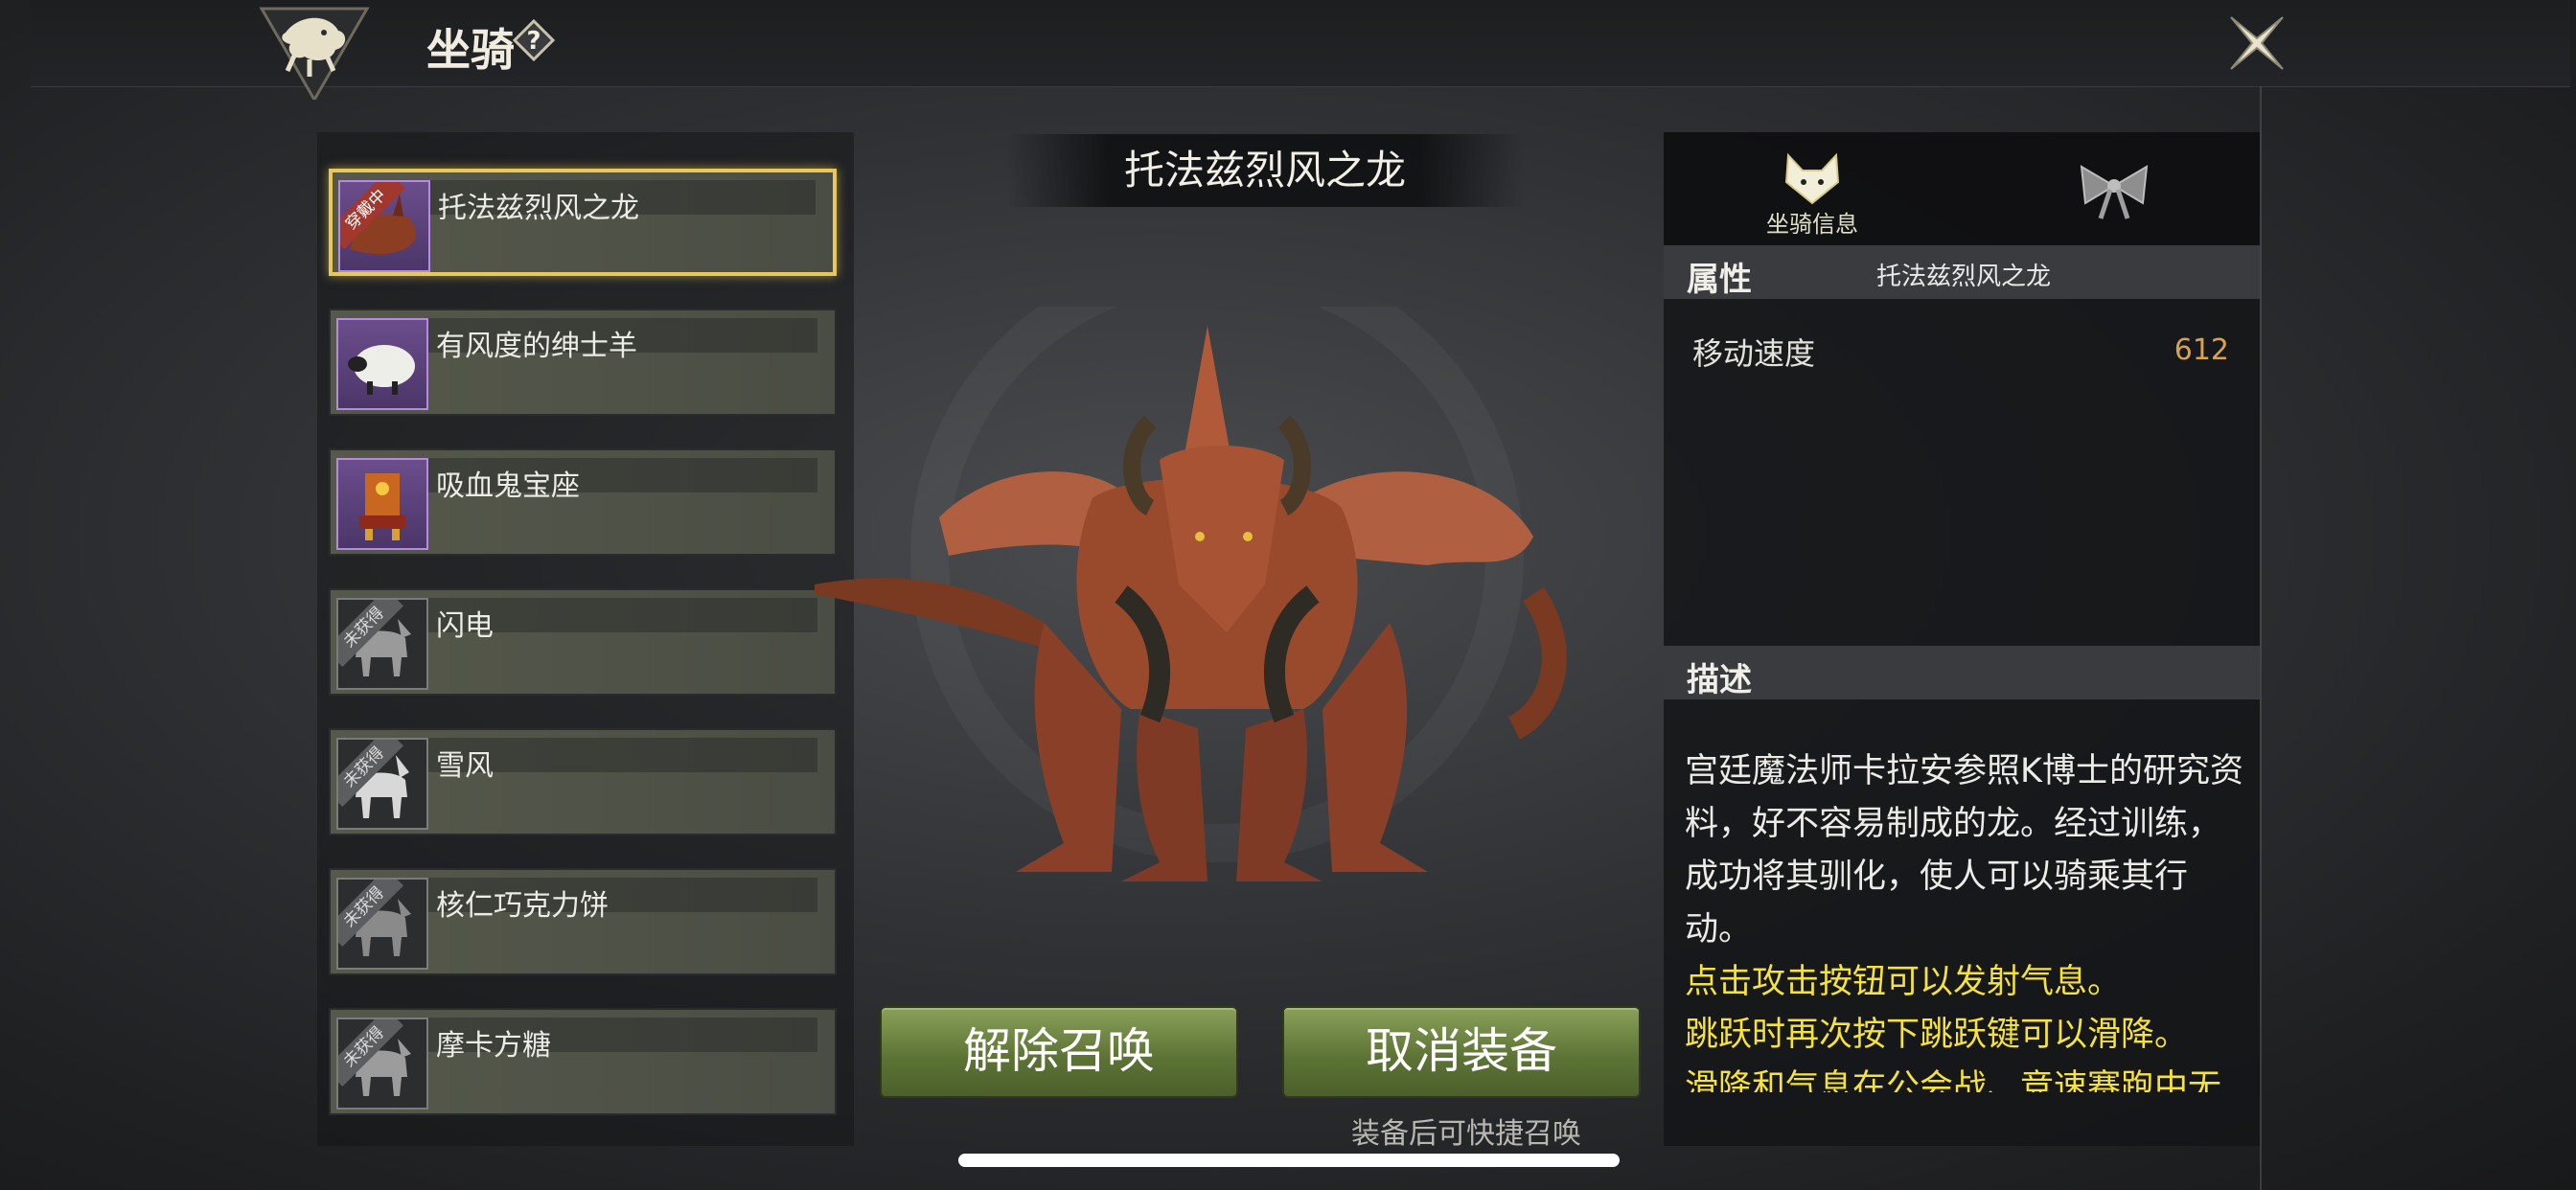  Describe the element at coordinates (1719, 680) in the screenshot. I see `description-heading: 描述` at that location.